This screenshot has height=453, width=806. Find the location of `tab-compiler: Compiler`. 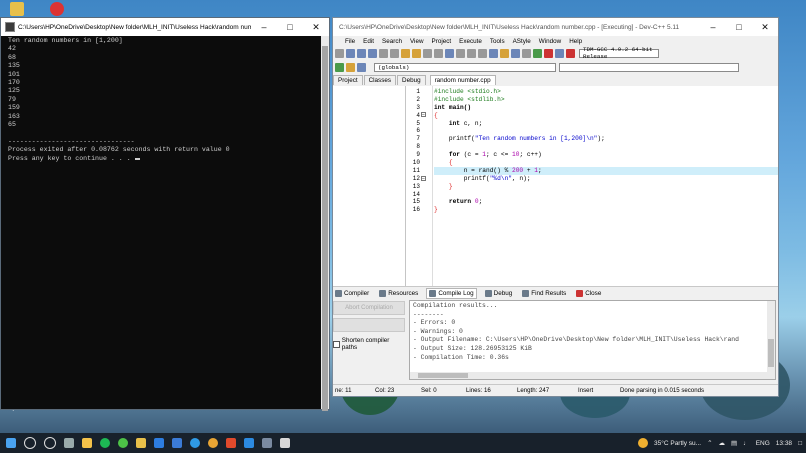

tab-compiler: Compiler is located at coordinates (352, 293).